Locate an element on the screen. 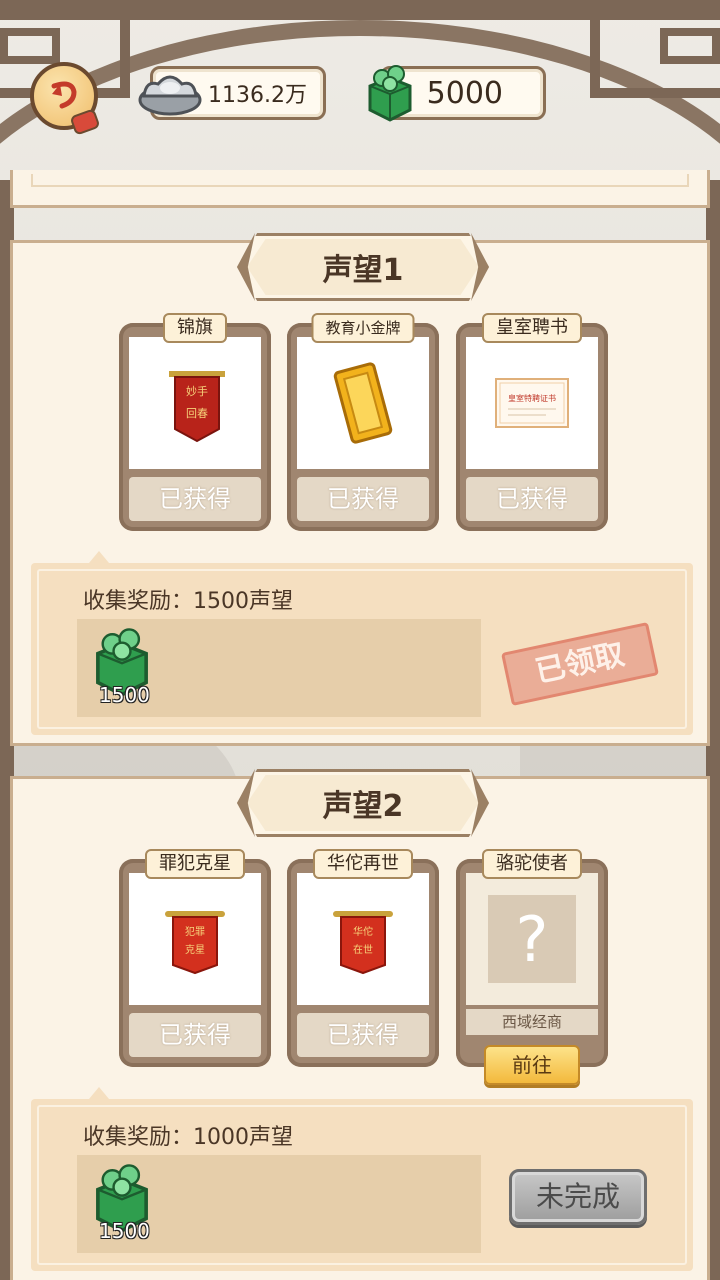 This screenshot has width=720, height=1280. collection-card: 皇室特聘证书 已获得 皇室聘书 is located at coordinates (532, 422).